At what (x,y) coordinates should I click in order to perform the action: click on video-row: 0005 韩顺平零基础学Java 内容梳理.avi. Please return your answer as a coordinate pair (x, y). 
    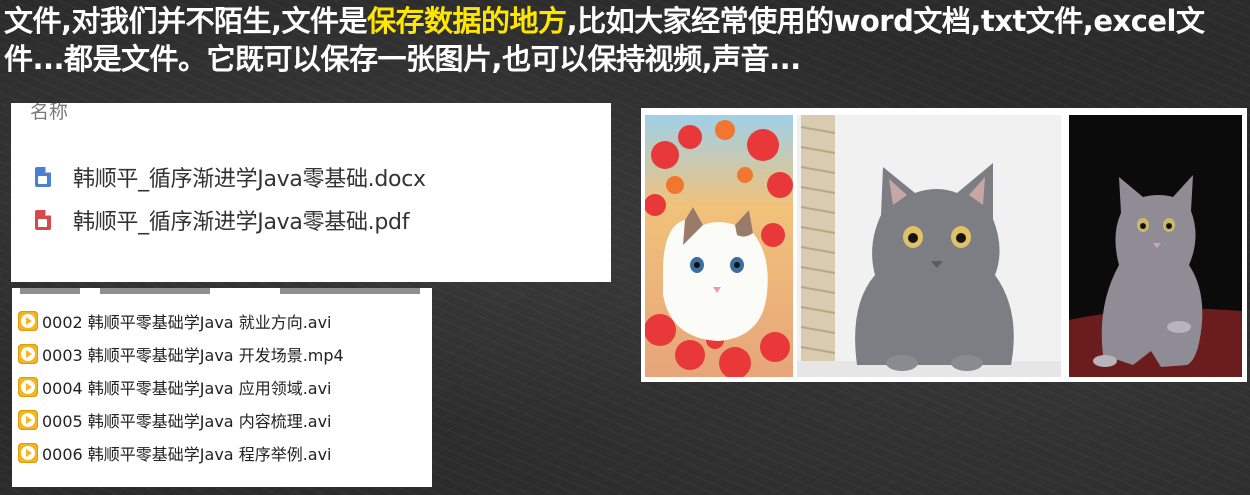
    Looking at the image, I should click on (175, 420).